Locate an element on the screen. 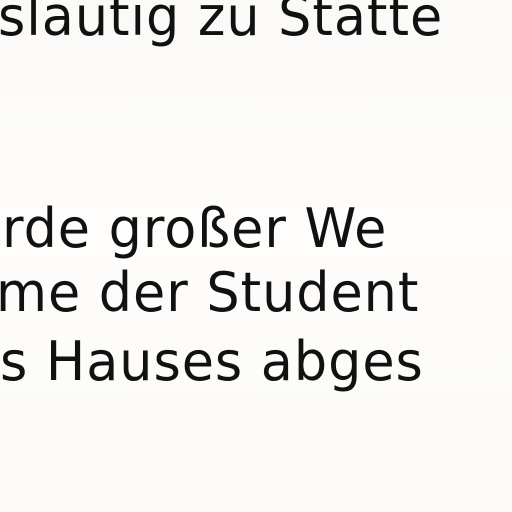 Image resolution: width=512 pixels, height=512 pixels. text-line-3: me der Student is located at coordinates (210, 292).